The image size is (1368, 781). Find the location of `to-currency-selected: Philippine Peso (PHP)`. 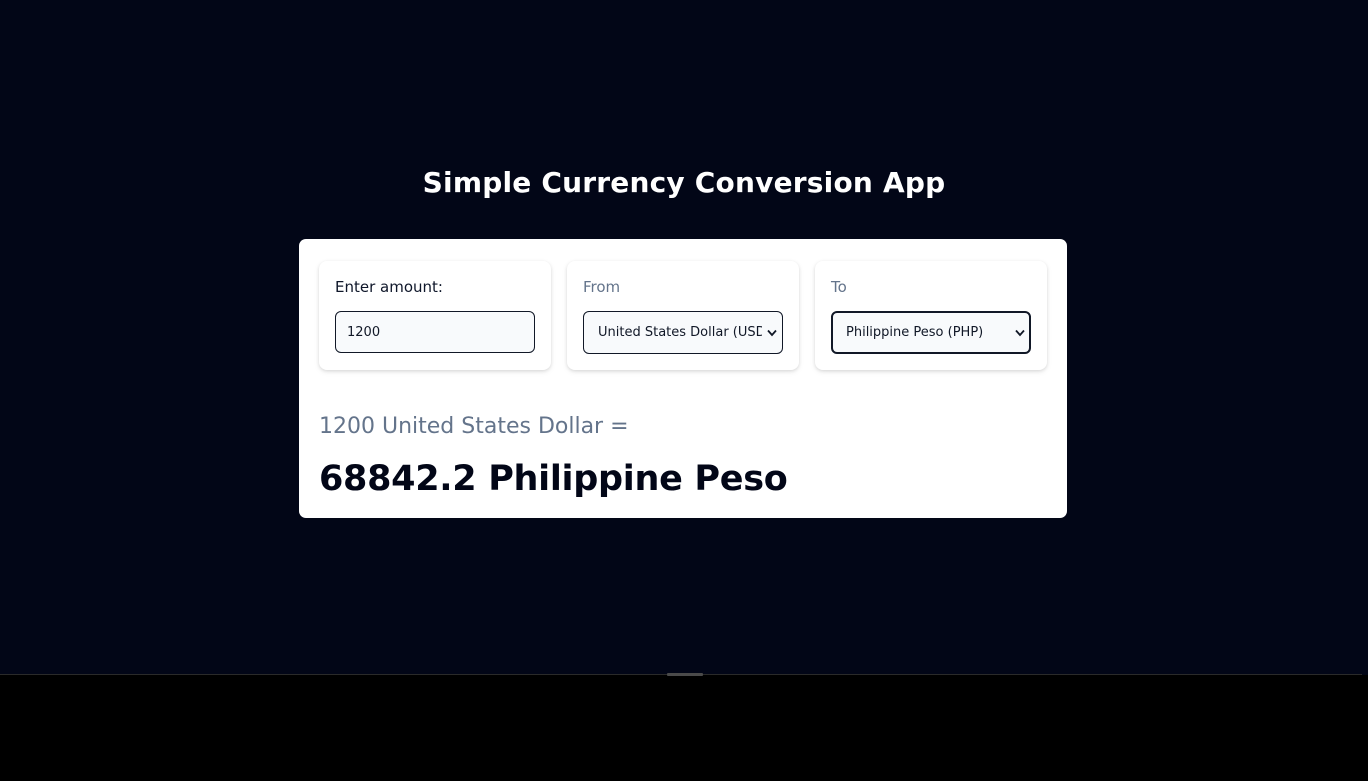

to-currency-selected: Philippine Peso (PHP) is located at coordinates (915, 332).